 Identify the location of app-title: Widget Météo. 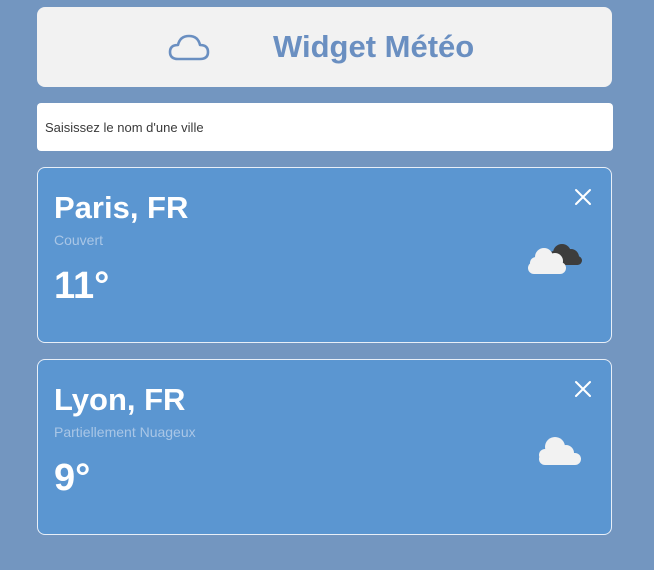
(374, 46).